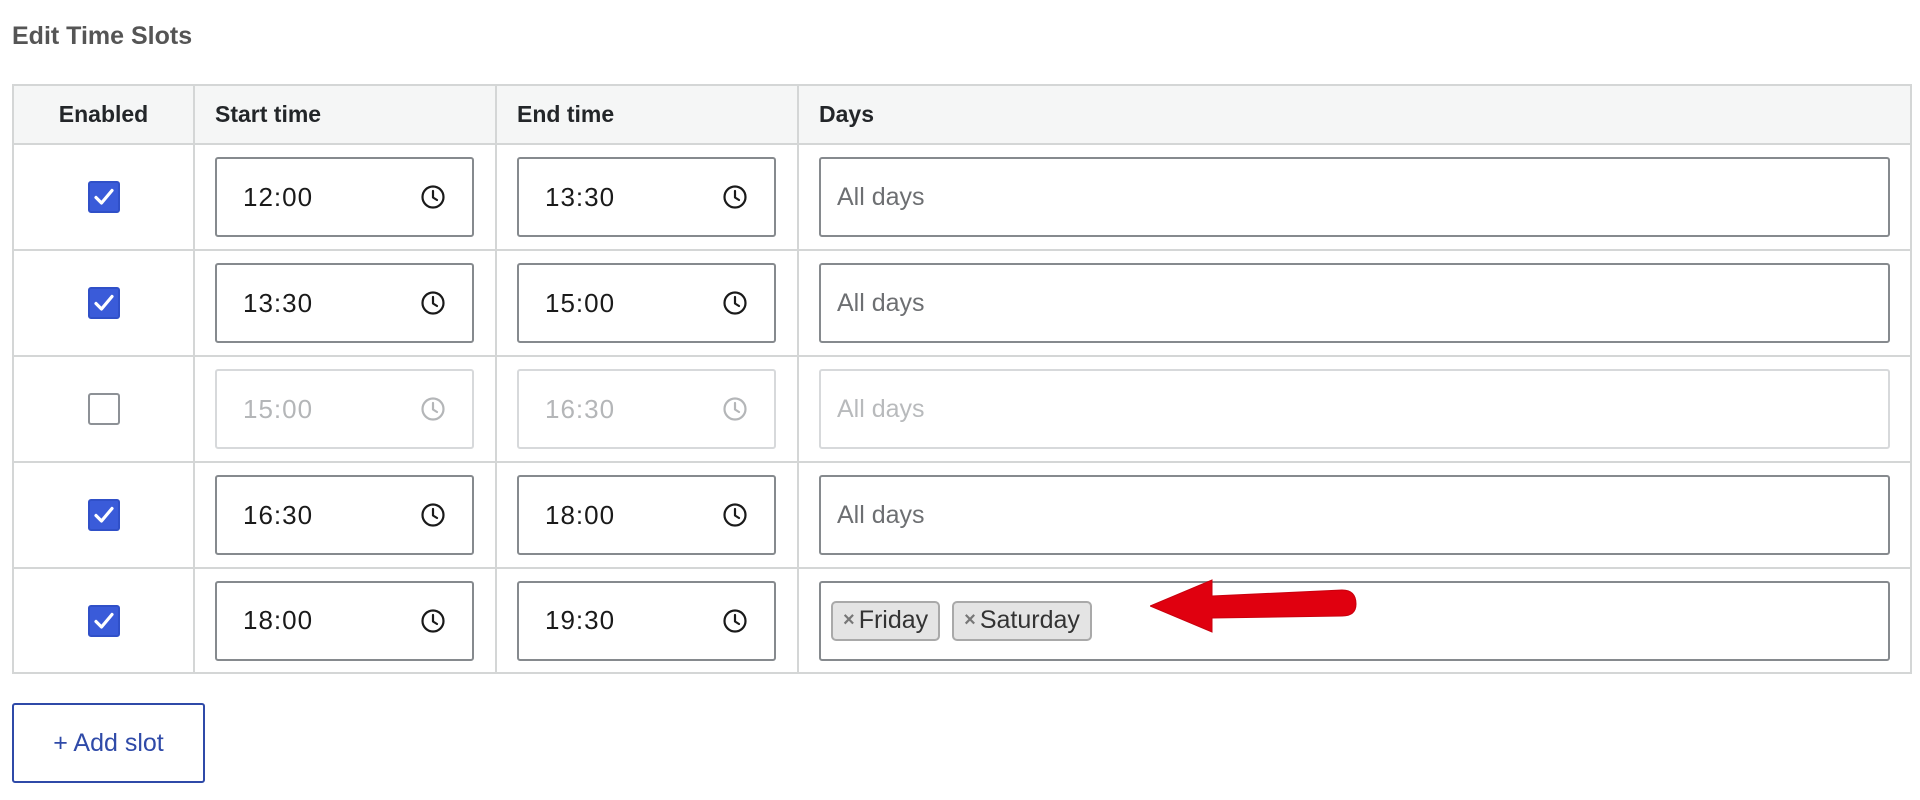 This screenshot has height=800, width=1920. I want to click on start-time-input: 12:00, so click(344, 197).